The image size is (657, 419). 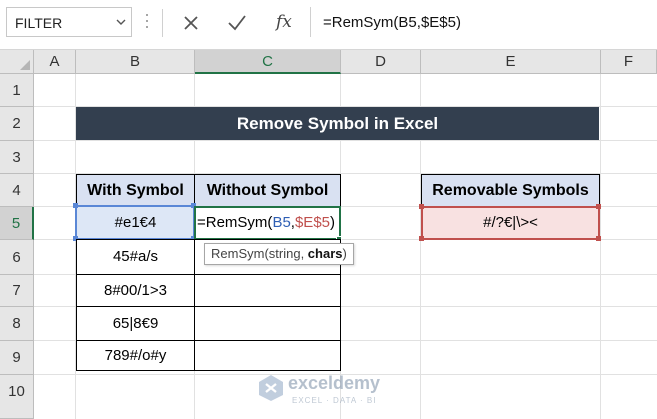 I want to click on header-removable-symbols: Removable Symbols, so click(x=510, y=190).